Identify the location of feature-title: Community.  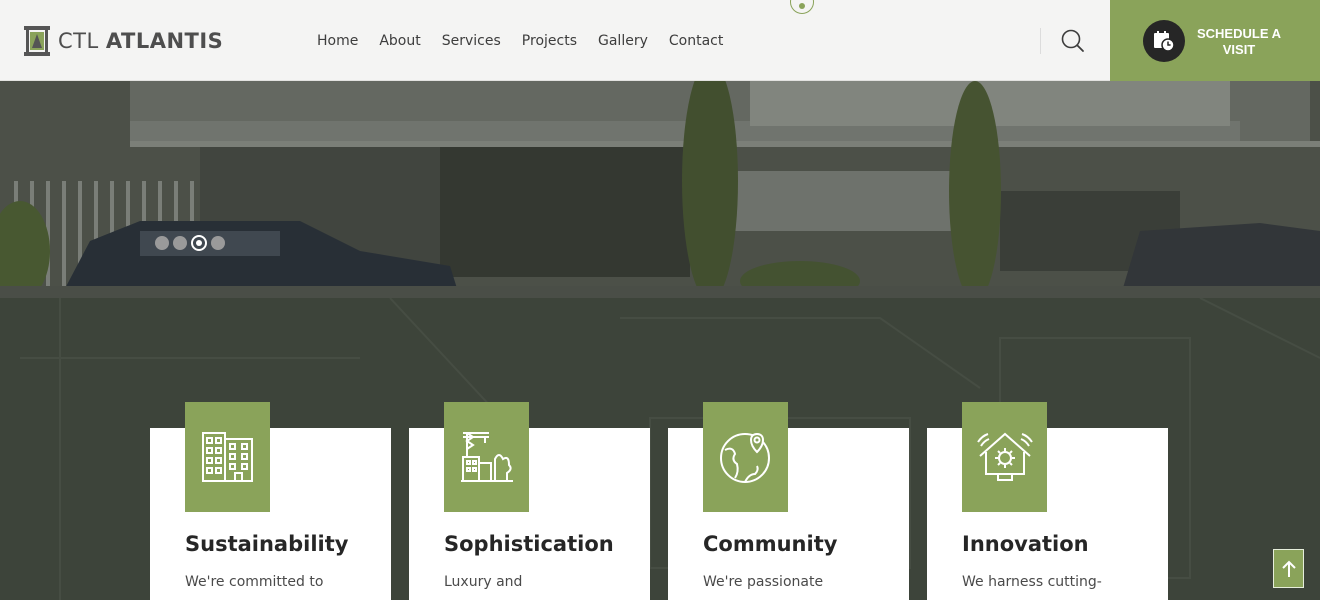
(770, 544).